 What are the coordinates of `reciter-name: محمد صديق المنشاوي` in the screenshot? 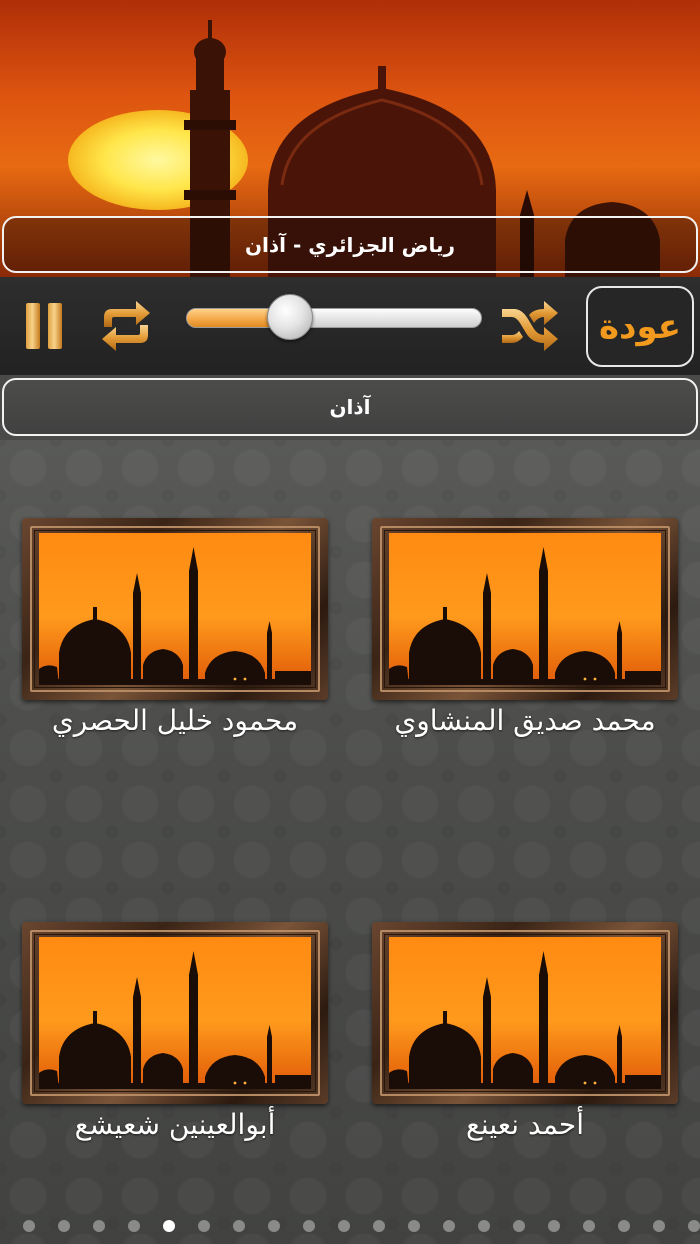 It's located at (525, 720).